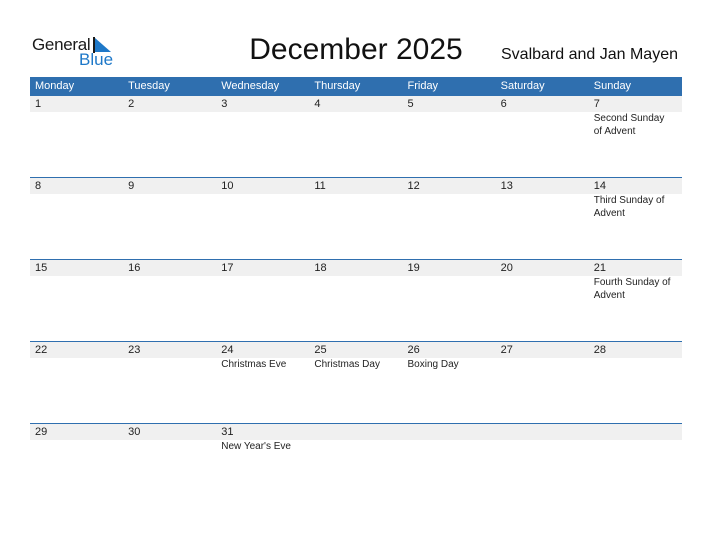 This screenshot has width=712, height=550. I want to click on day-number: 31, so click(227, 432).